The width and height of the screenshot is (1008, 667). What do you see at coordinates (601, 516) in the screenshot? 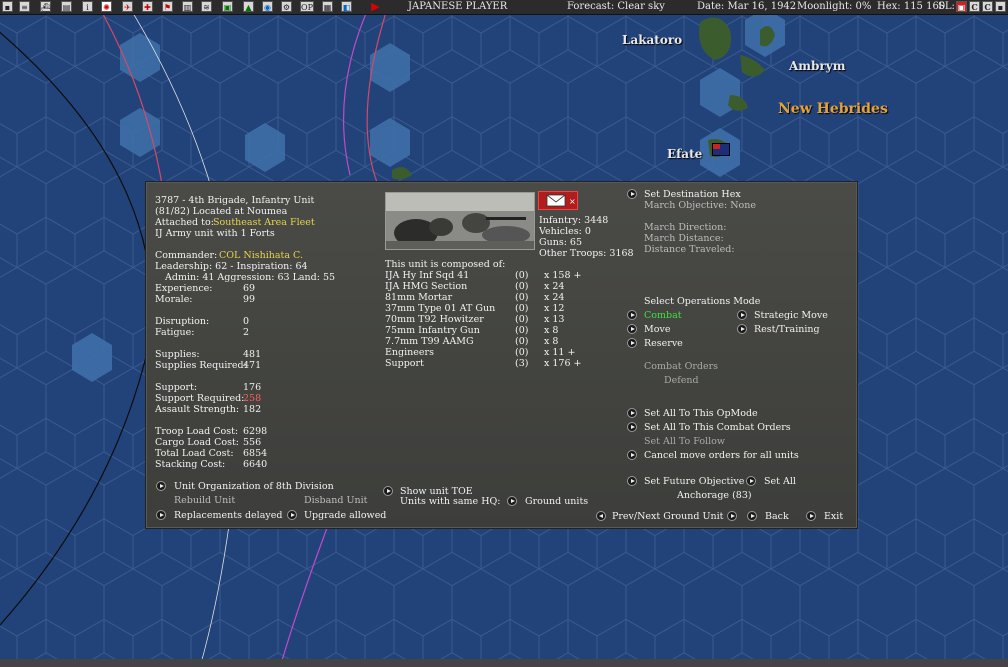
I see `prev-unit-arrow-icon` at bounding box center [601, 516].